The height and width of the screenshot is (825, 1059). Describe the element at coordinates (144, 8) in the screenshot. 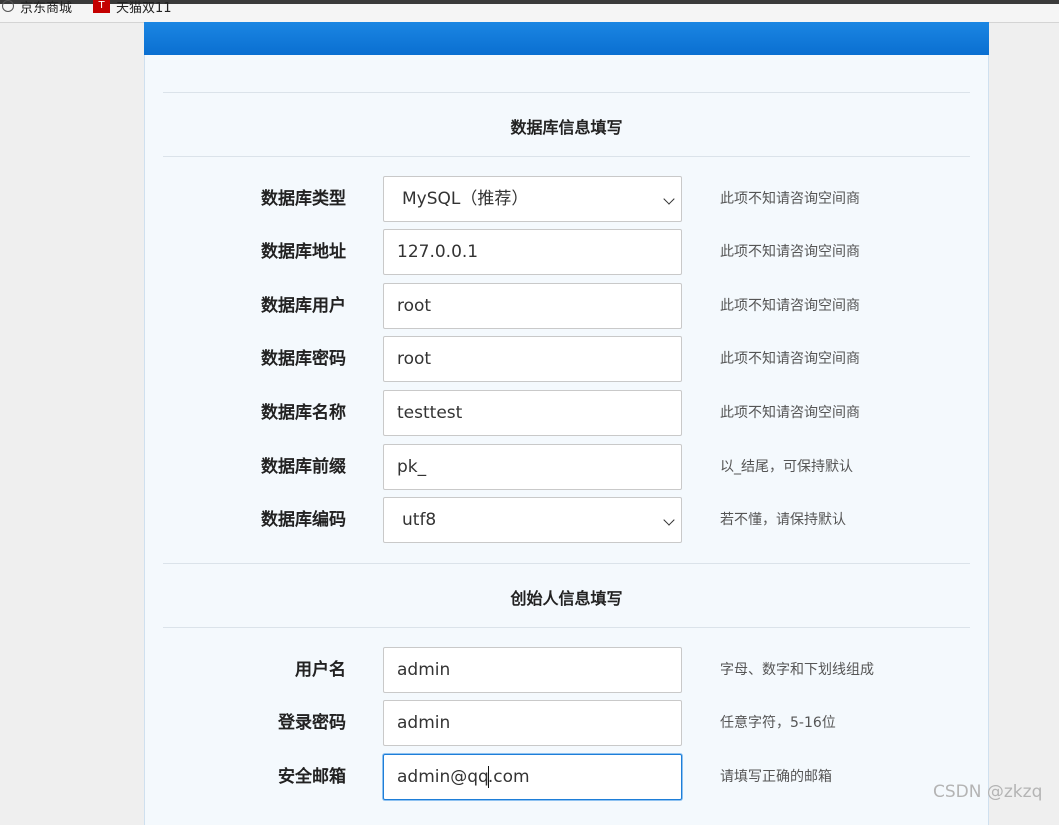

I see `bookmark-label: 天猫双11` at that location.